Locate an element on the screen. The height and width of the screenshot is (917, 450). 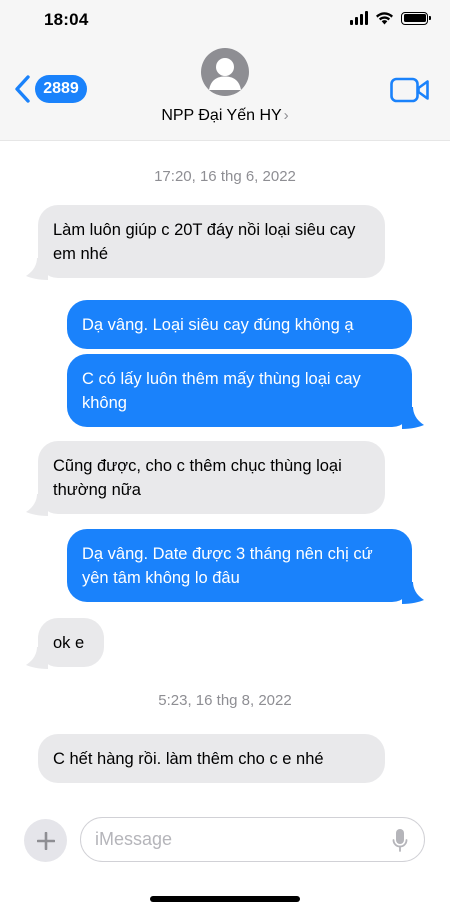
plus-icon is located at coordinates (45, 840).